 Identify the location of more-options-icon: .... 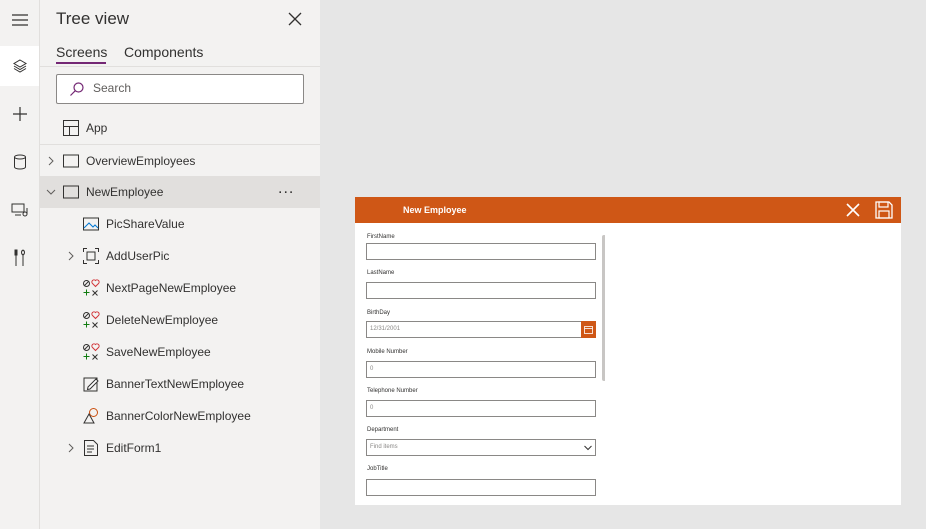
(286, 189).